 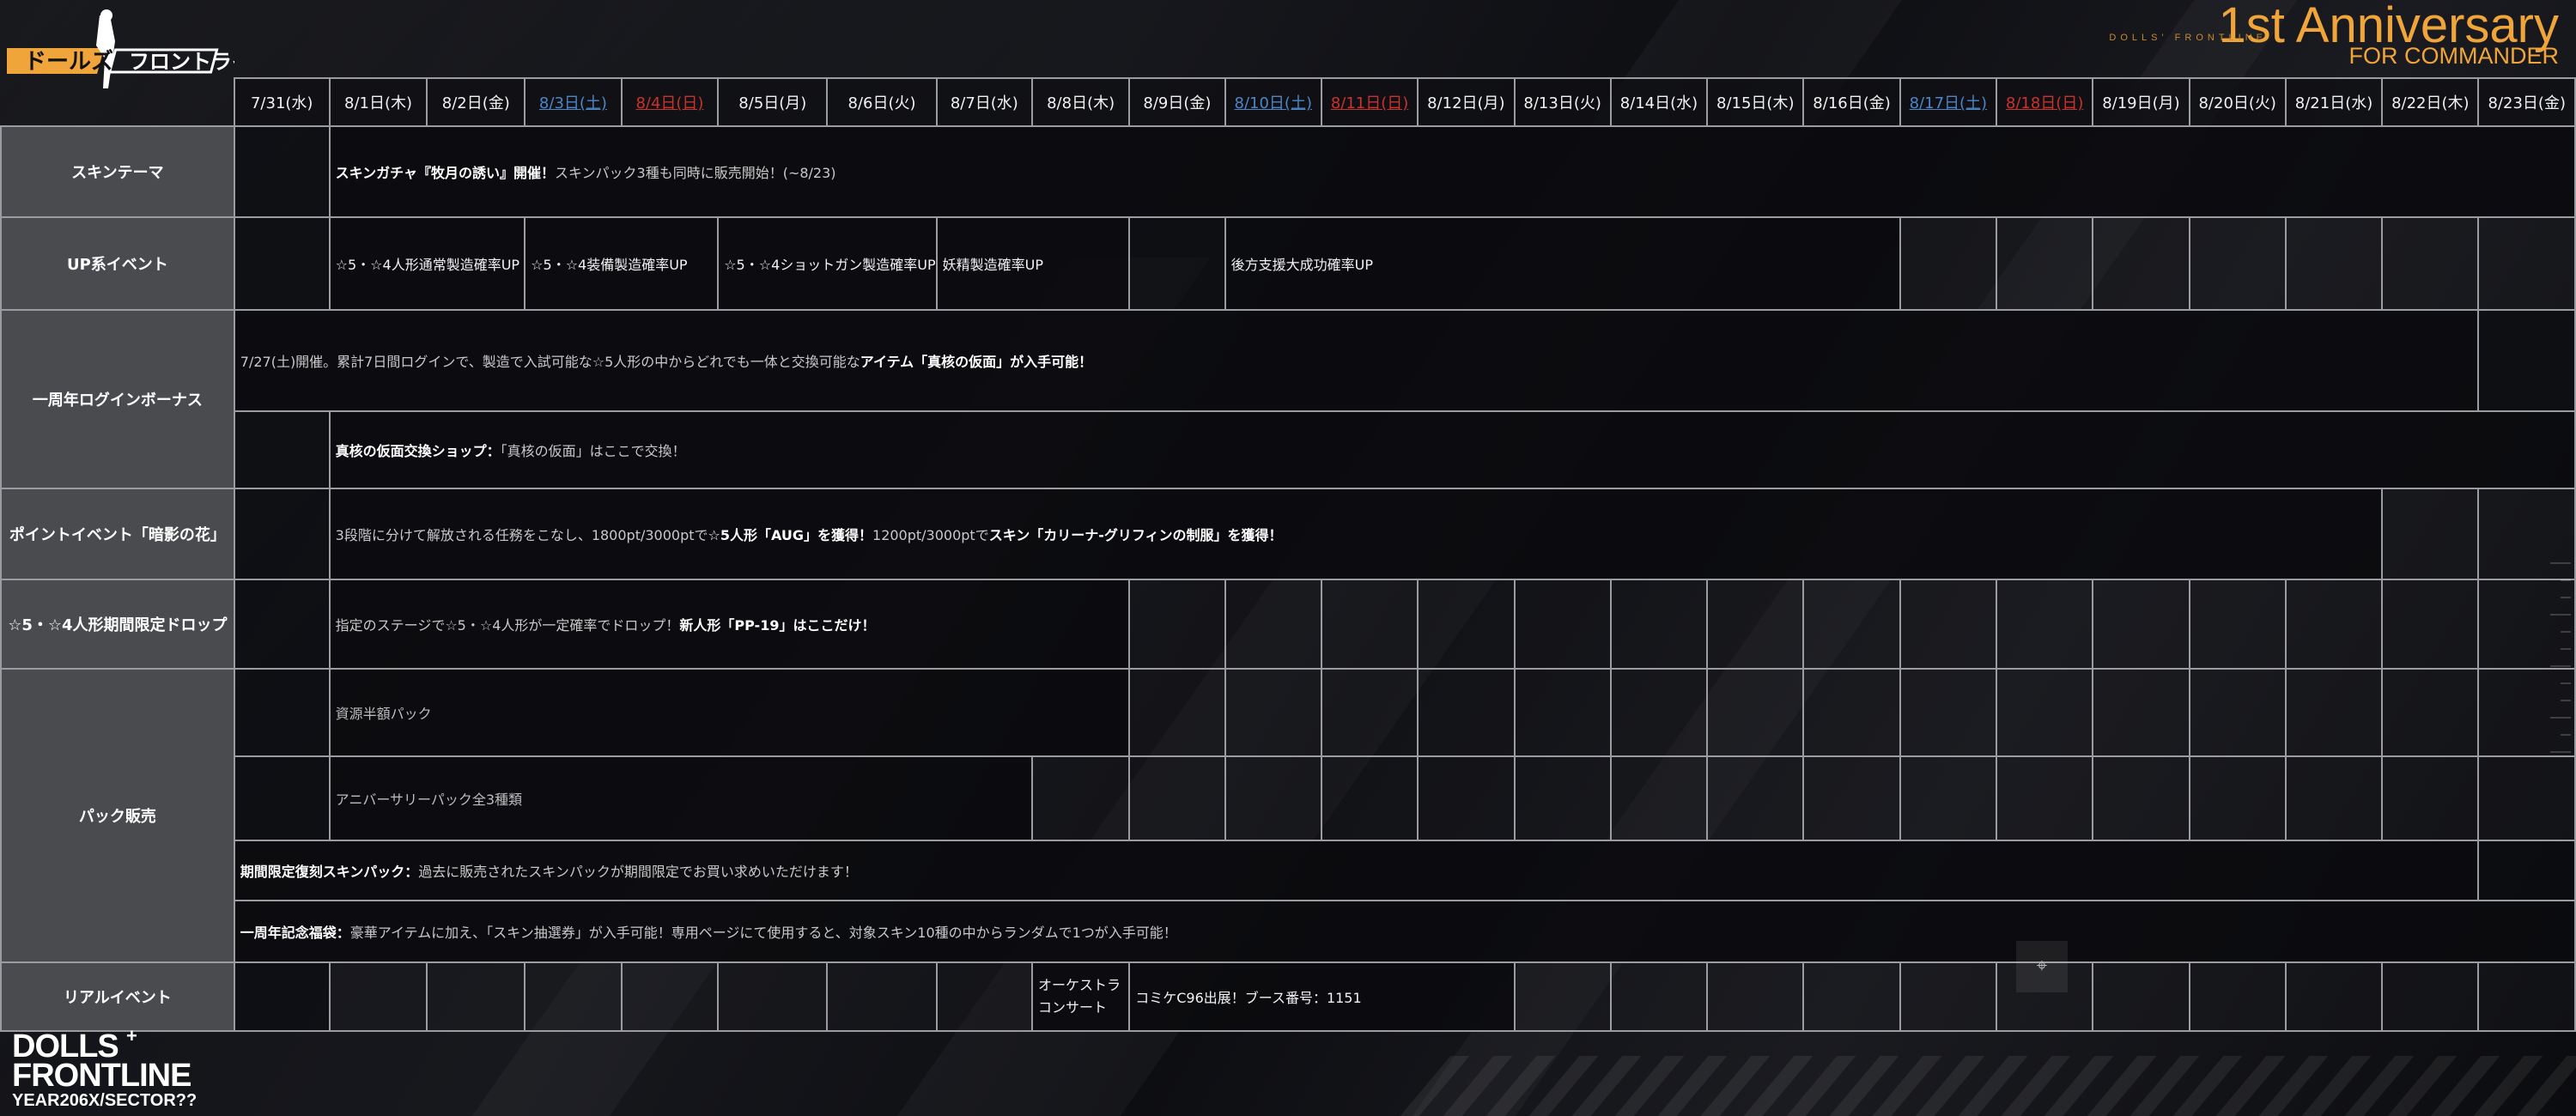 What do you see at coordinates (1975, 1086) in the screenshot?
I see `footer-stripes` at bounding box center [1975, 1086].